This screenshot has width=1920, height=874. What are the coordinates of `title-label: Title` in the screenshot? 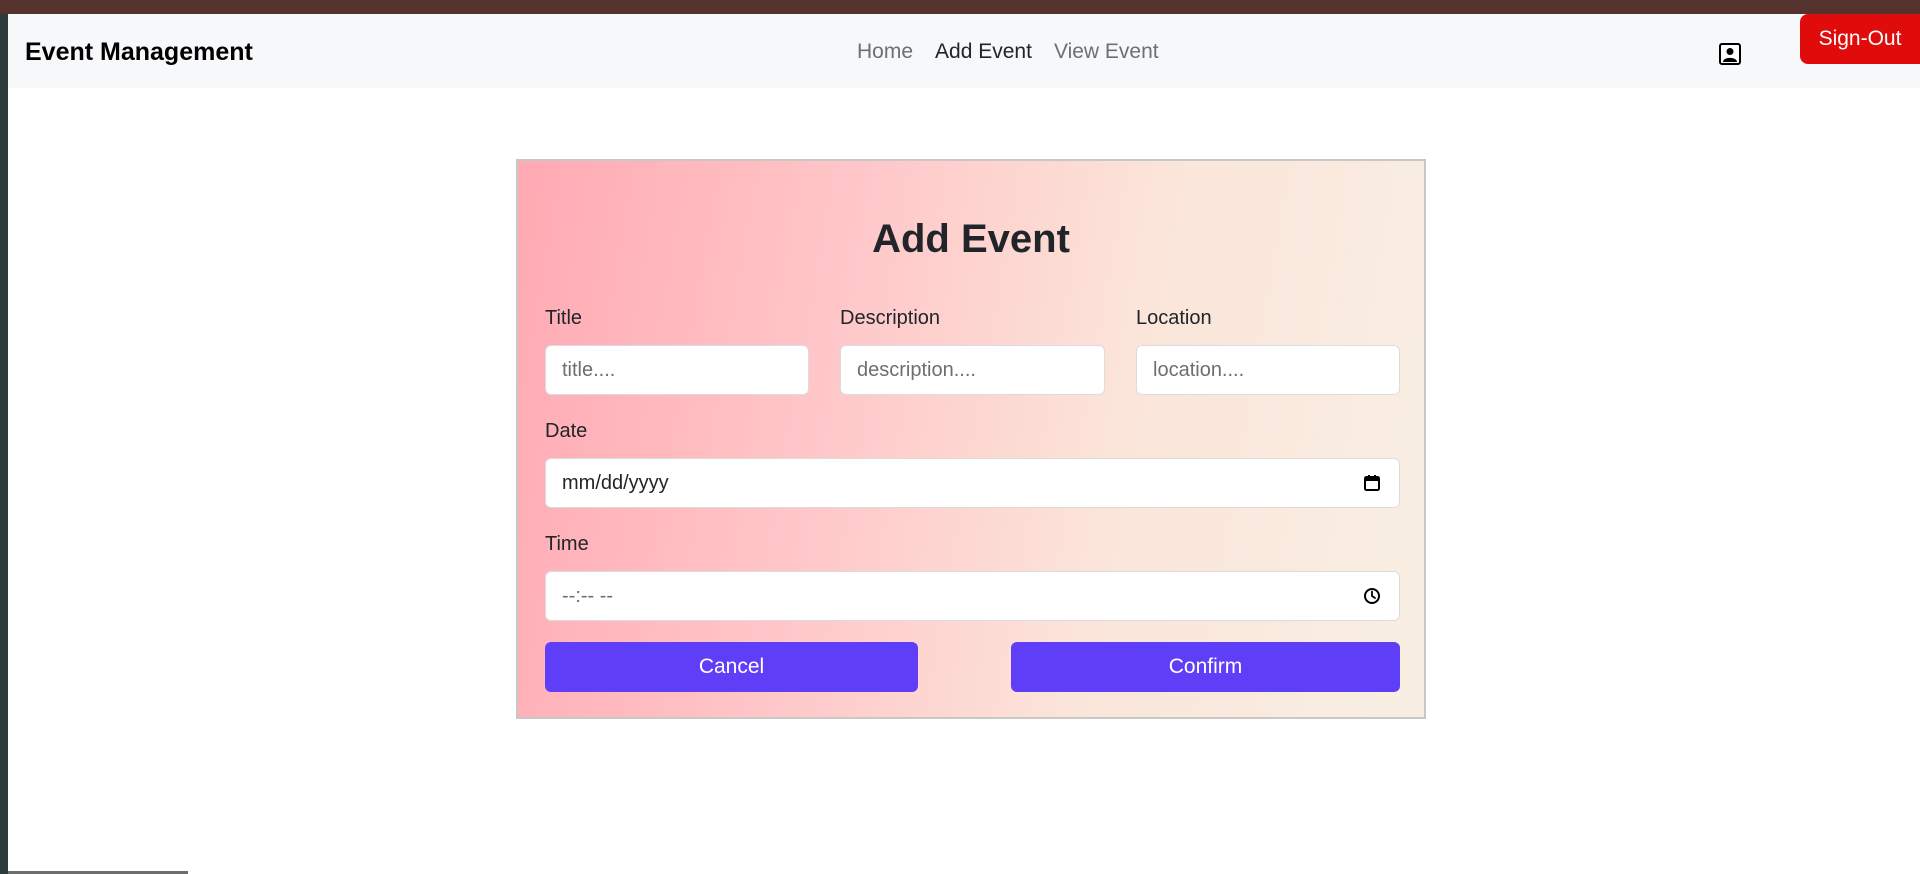 It's located at (564, 318).